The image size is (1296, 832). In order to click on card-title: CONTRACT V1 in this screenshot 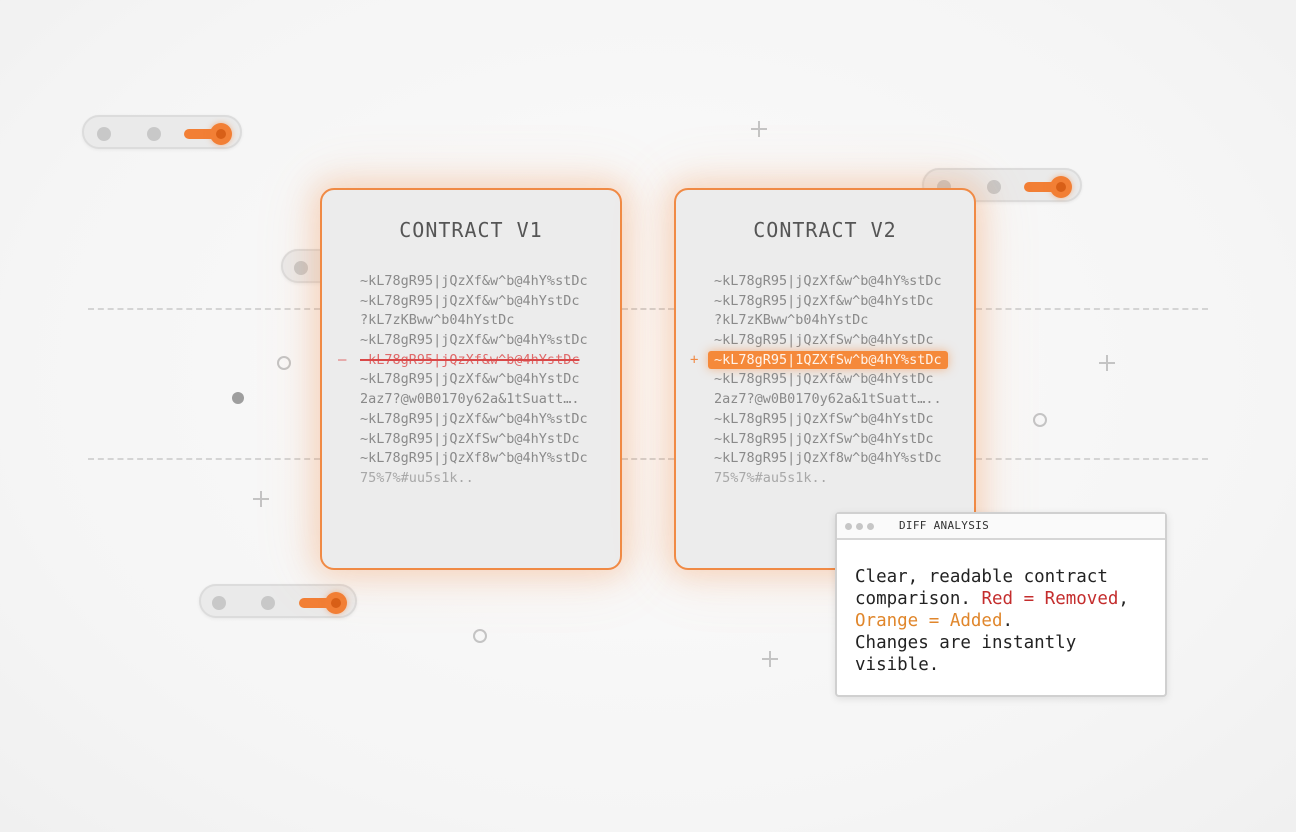, I will do `click(471, 230)`.